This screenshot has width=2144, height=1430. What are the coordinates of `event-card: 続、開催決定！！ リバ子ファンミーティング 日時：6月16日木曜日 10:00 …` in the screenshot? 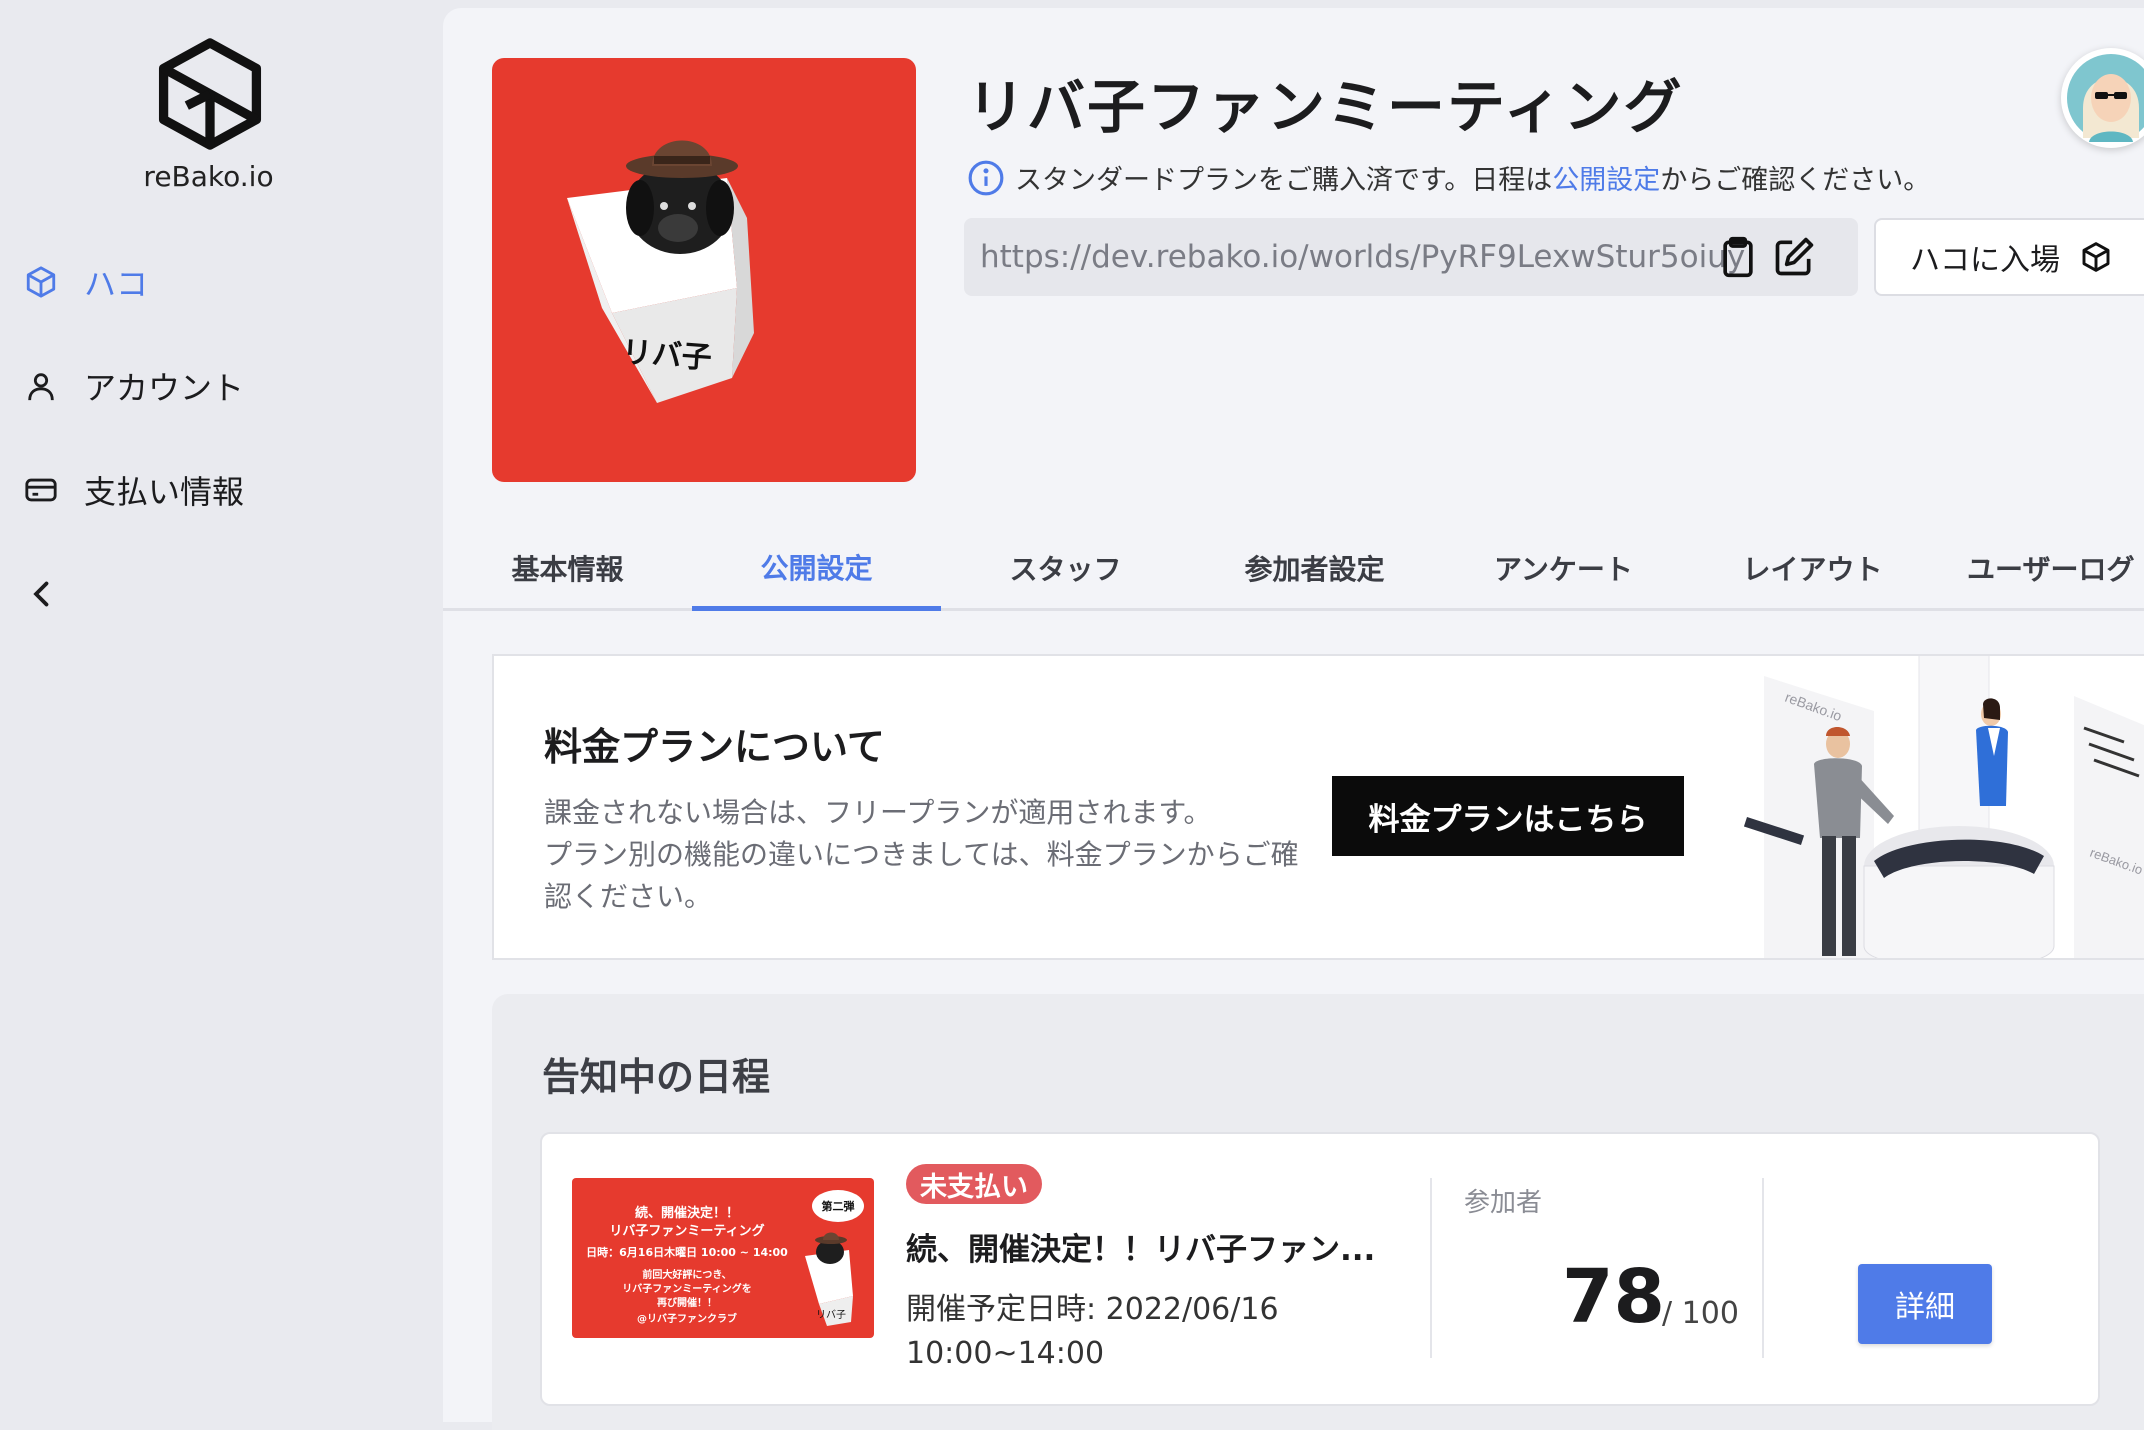 It's located at (1320, 1269).